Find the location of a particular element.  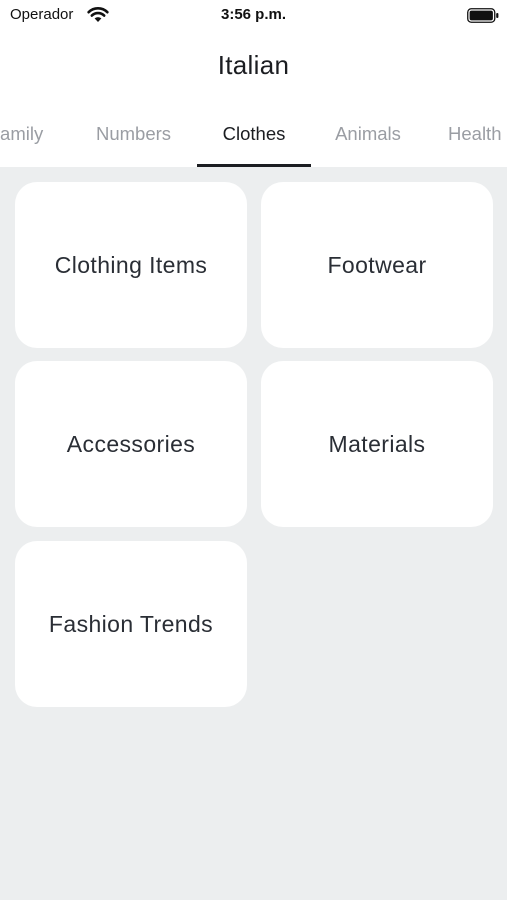

category-card-accessories: Accessories is located at coordinates (131, 444).